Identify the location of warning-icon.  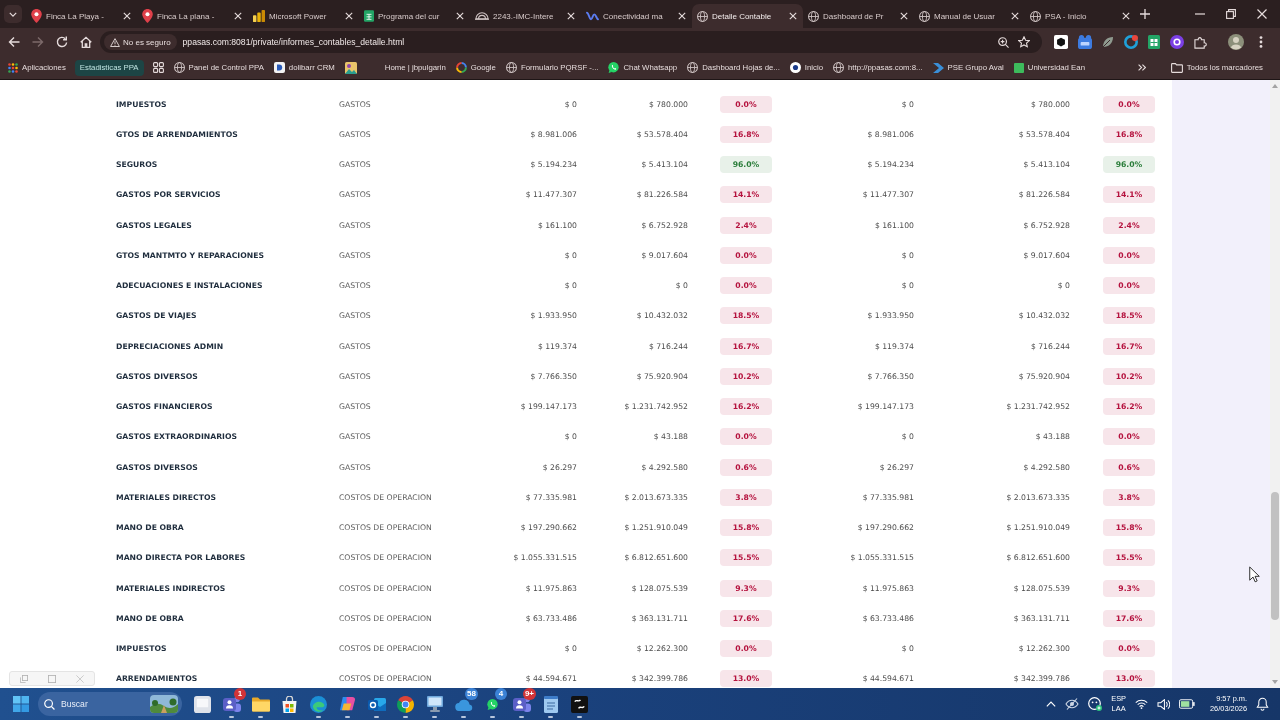
(115, 42).